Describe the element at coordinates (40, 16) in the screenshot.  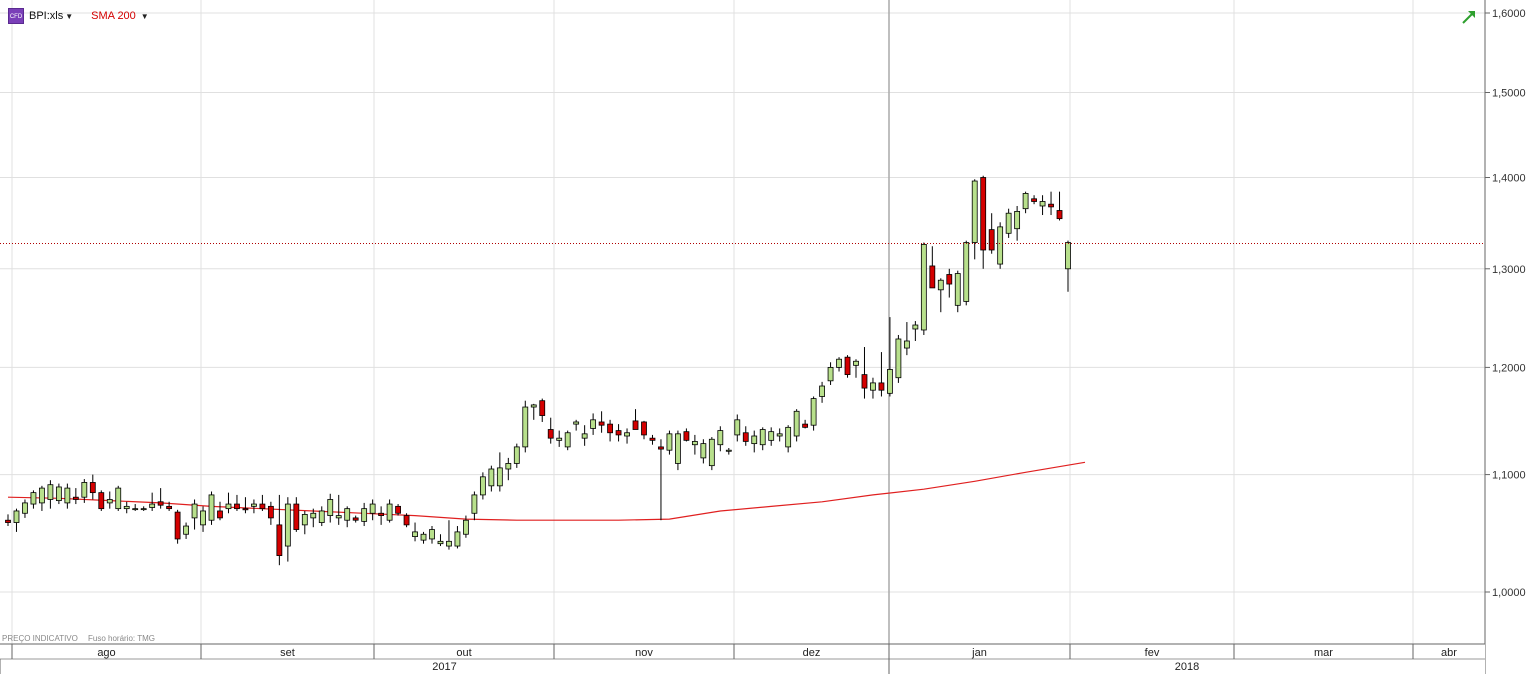
I see `symbol-dropdown: CFD BPI:xls ▼` at that location.